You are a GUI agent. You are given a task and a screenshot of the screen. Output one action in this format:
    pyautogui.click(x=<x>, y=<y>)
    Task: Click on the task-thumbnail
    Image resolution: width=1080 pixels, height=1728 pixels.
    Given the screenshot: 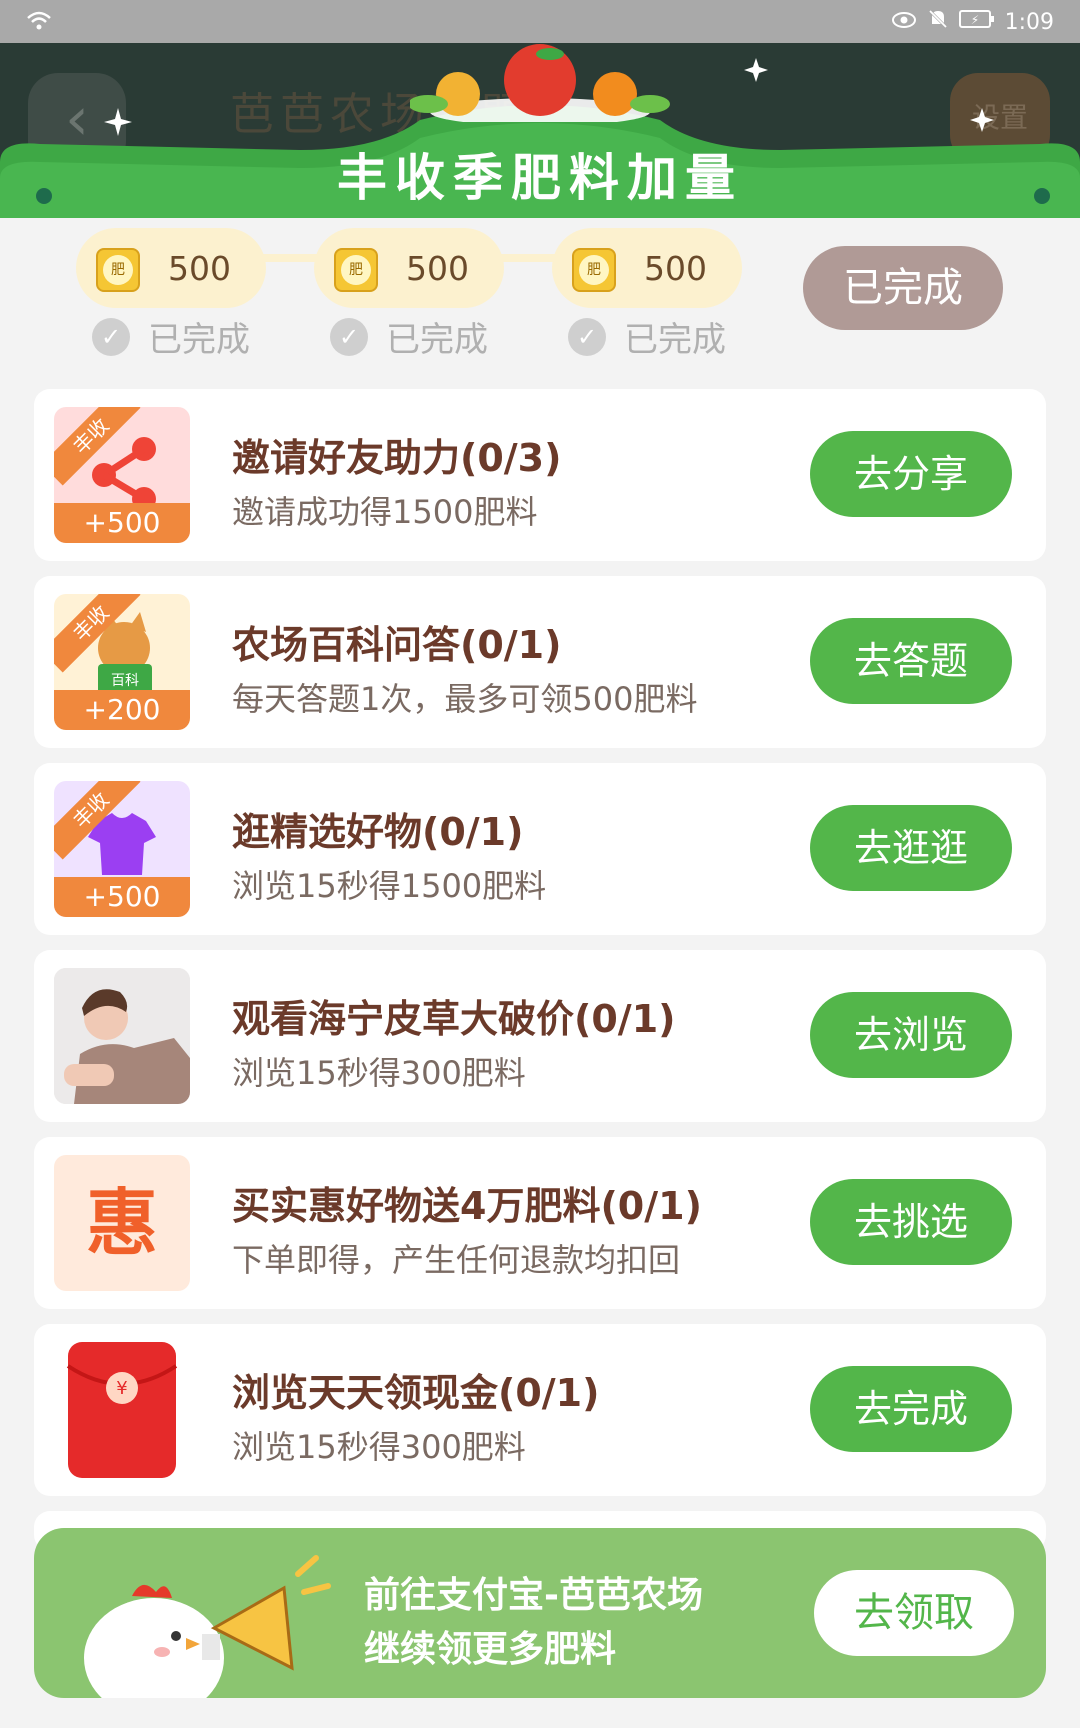 What is the action you would take?
    pyautogui.click(x=122, y=1036)
    